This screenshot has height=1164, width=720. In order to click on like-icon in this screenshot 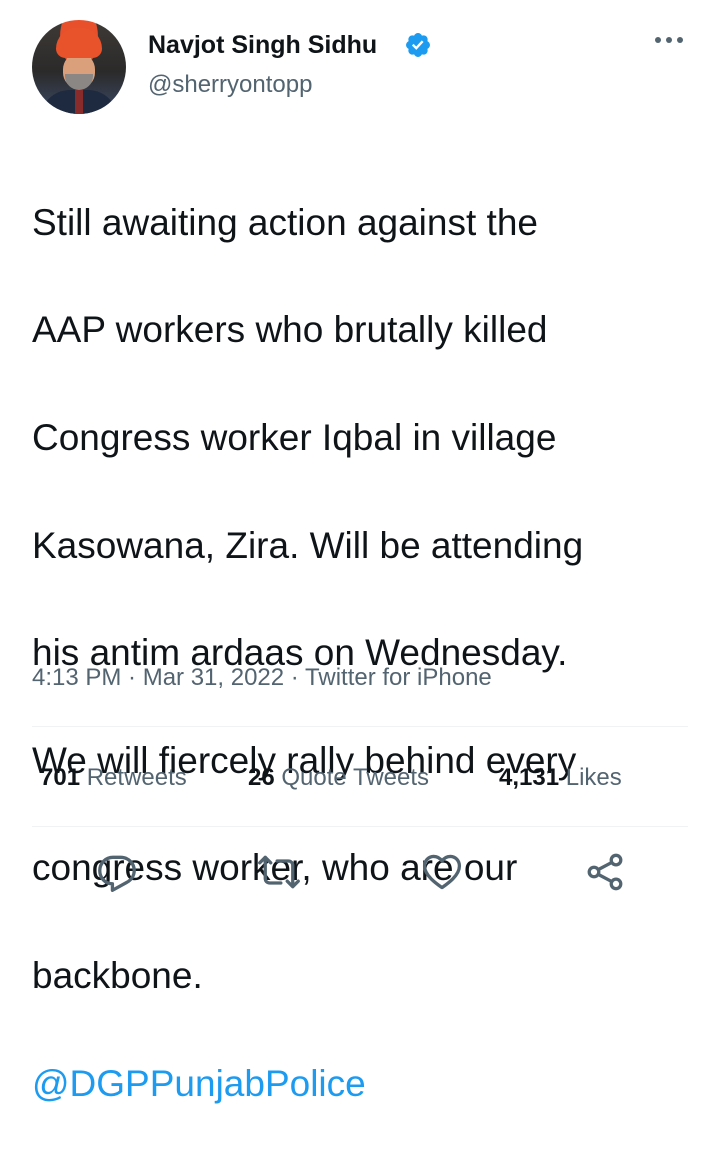, I will do `click(442, 872)`.